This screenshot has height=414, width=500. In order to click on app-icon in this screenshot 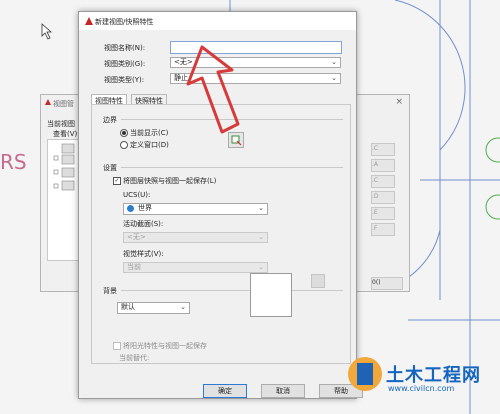, I will do `click(48, 102)`.